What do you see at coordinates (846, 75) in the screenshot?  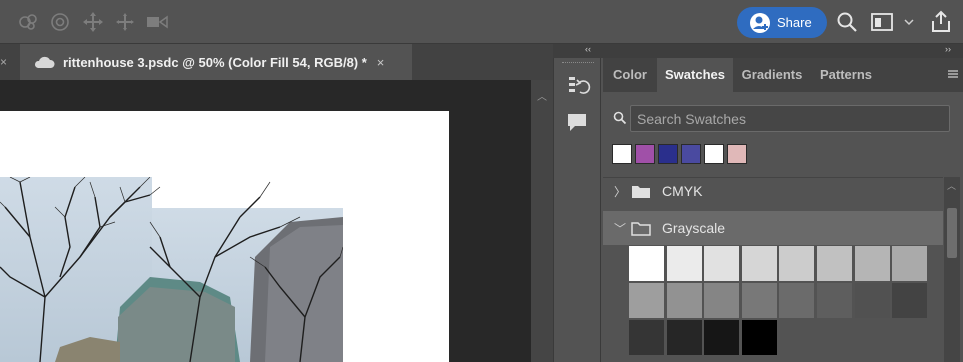 I see `tab-patterns: Patterns` at bounding box center [846, 75].